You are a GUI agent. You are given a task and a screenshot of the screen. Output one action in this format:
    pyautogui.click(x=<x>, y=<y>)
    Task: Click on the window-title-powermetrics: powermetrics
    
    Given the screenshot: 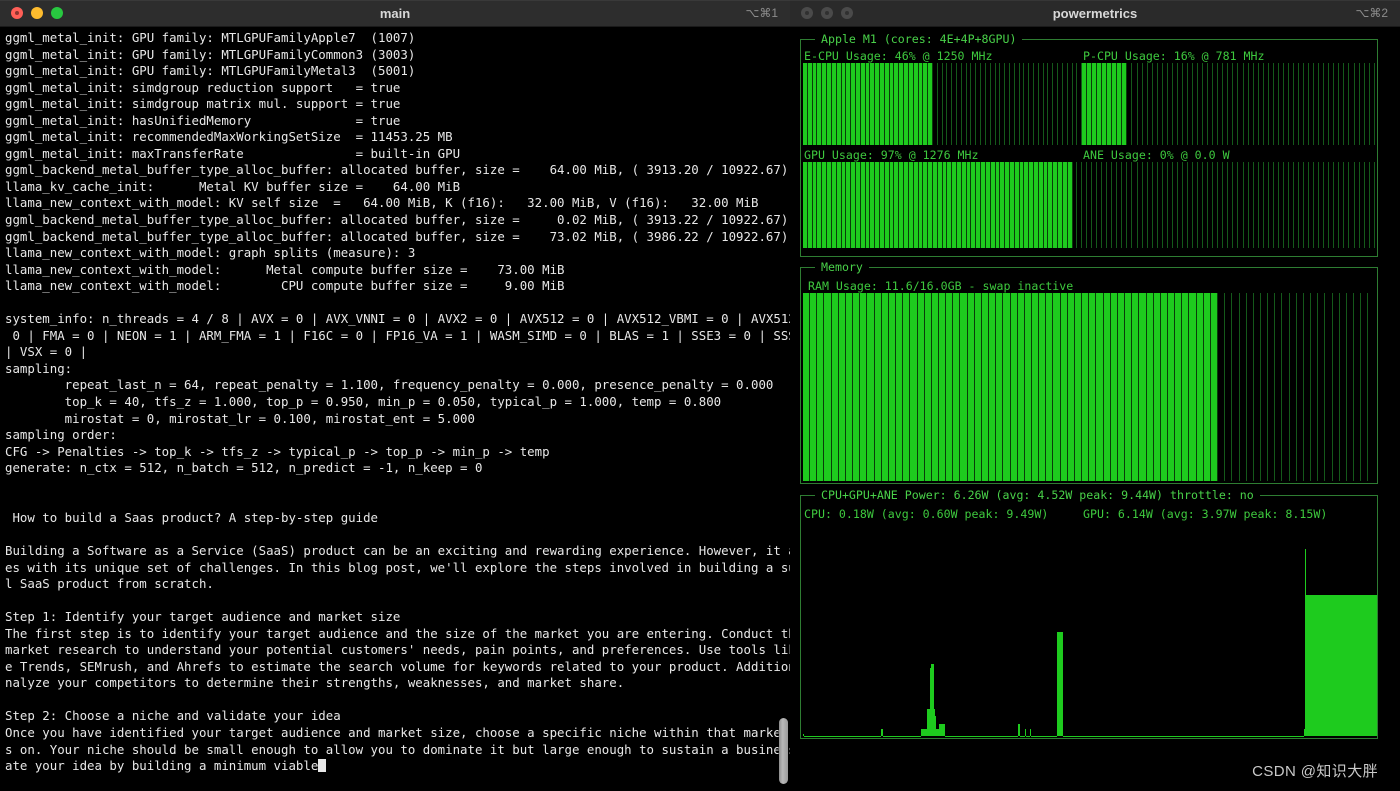 What is the action you would take?
    pyautogui.click(x=1095, y=13)
    